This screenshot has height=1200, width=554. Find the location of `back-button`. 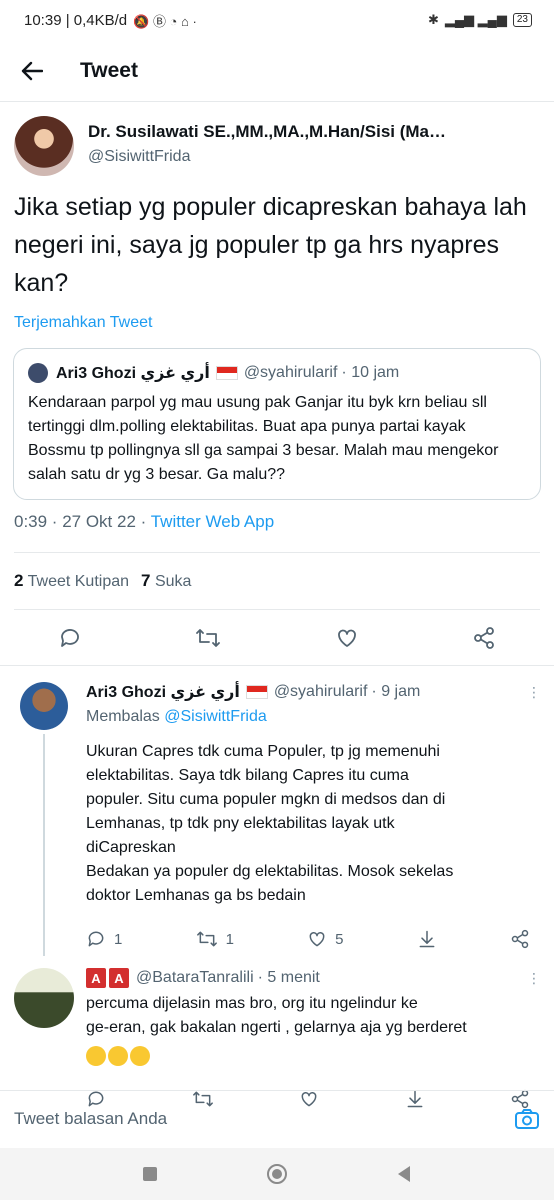

back-button is located at coordinates (32, 71).